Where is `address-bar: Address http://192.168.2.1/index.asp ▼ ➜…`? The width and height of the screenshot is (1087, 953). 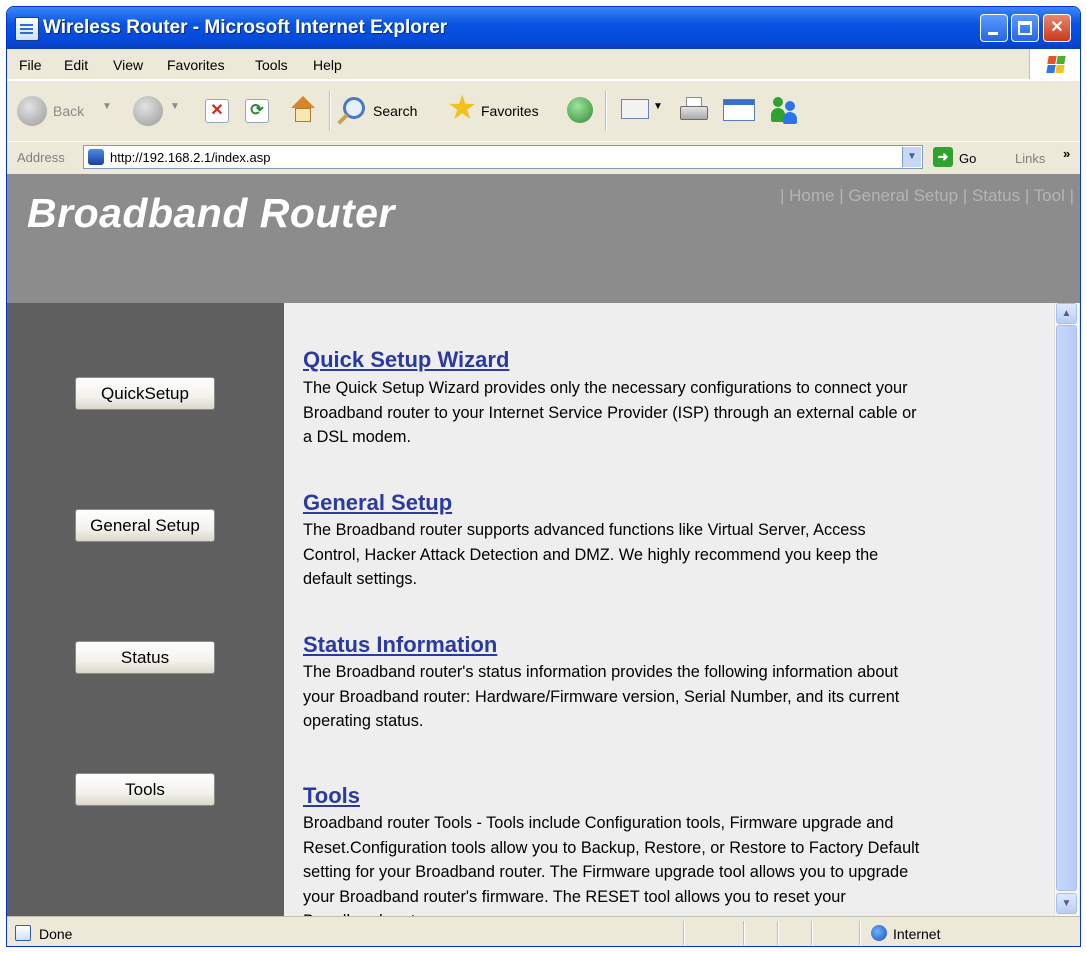
address-bar: Address http://192.168.2.1/index.asp ▼ ➜… is located at coordinates (543, 158).